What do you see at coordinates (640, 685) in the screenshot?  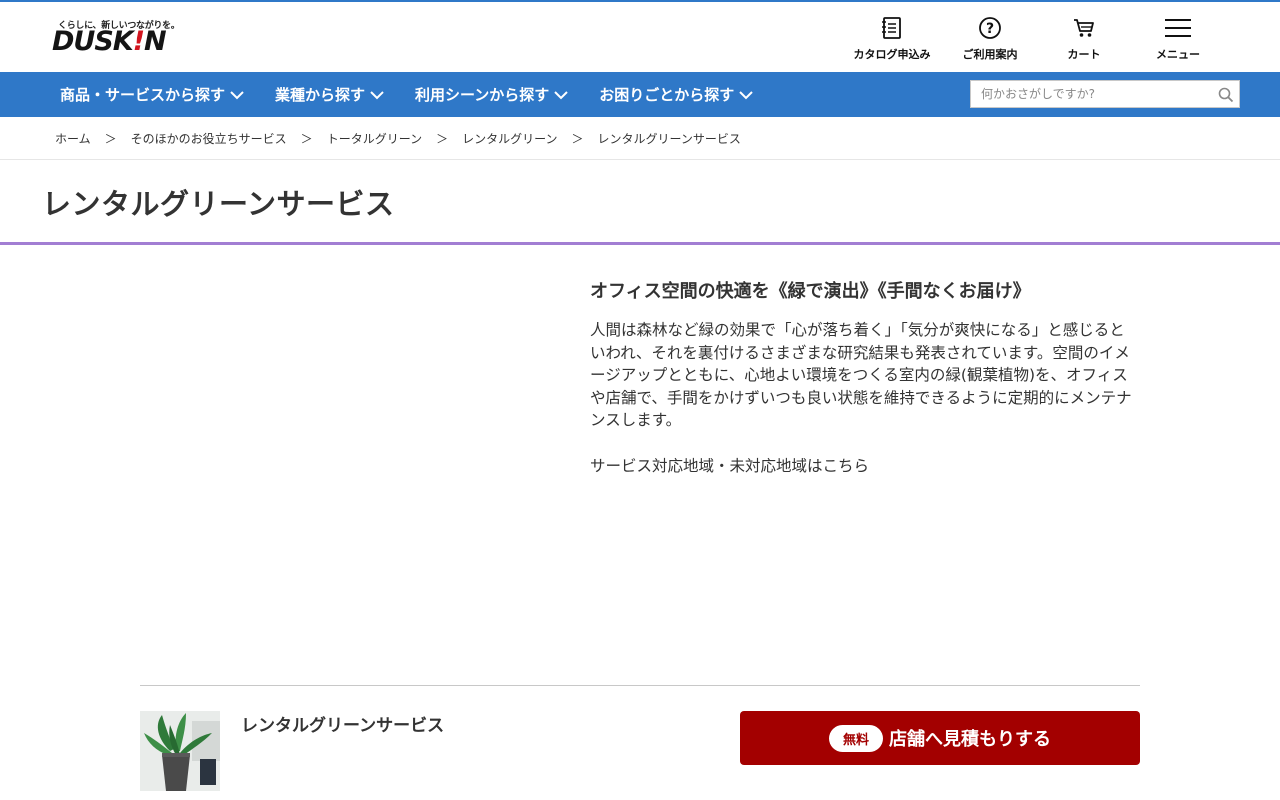 I see `footer-divider` at bounding box center [640, 685].